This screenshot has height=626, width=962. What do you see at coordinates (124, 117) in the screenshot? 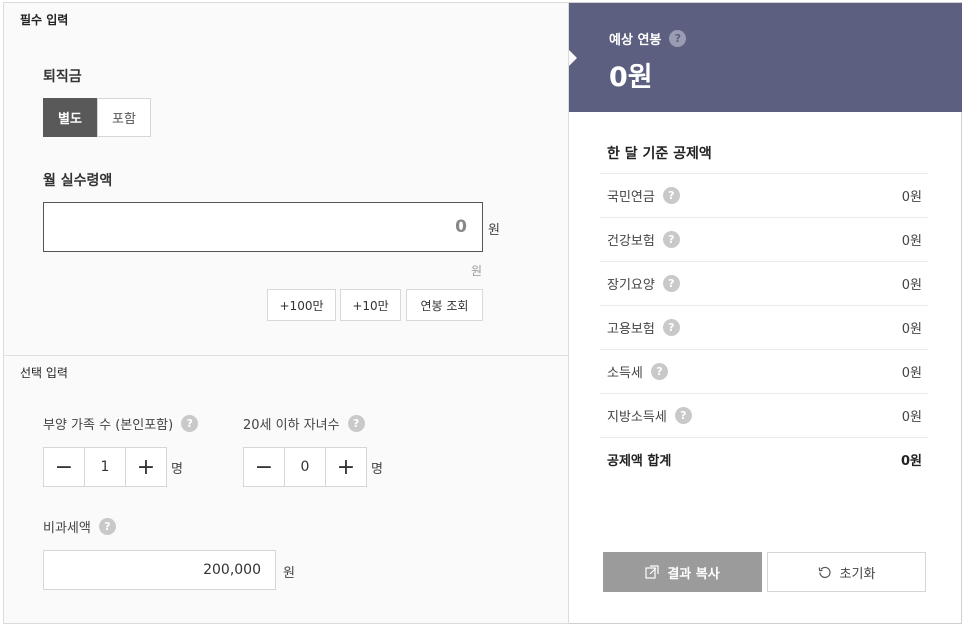
I see `severance-option-included: 포함` at bounding box center [124, 117].